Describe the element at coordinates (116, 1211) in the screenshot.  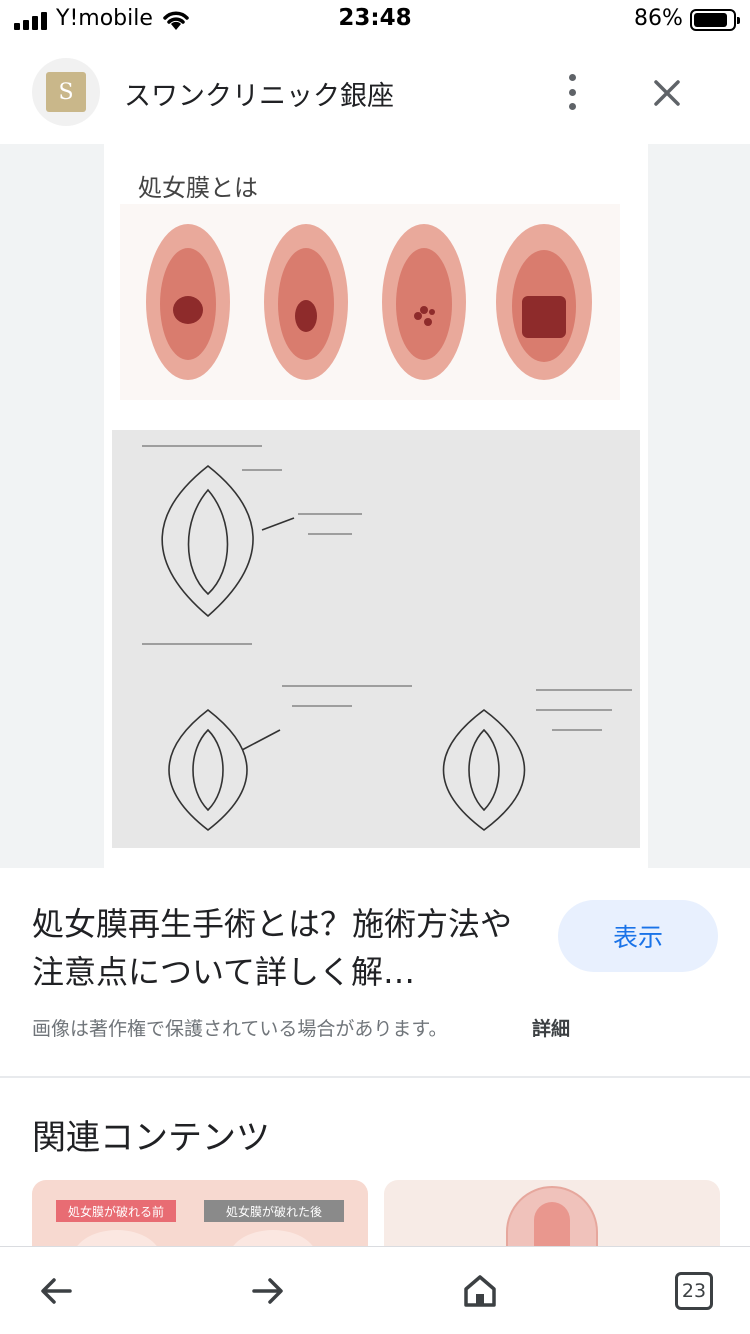
I see `tag-before: 処女膜が破れる前` at that location.